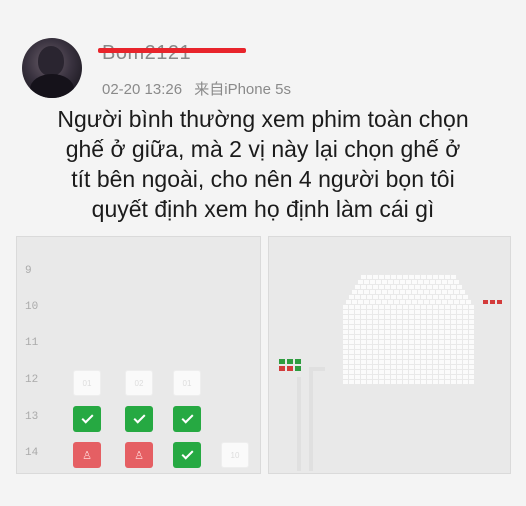 The width and height of the screenshot is (526, 506). Describe the element at coordinates (32, 380) in the screenshot. I see `row-number: 12` at that location.